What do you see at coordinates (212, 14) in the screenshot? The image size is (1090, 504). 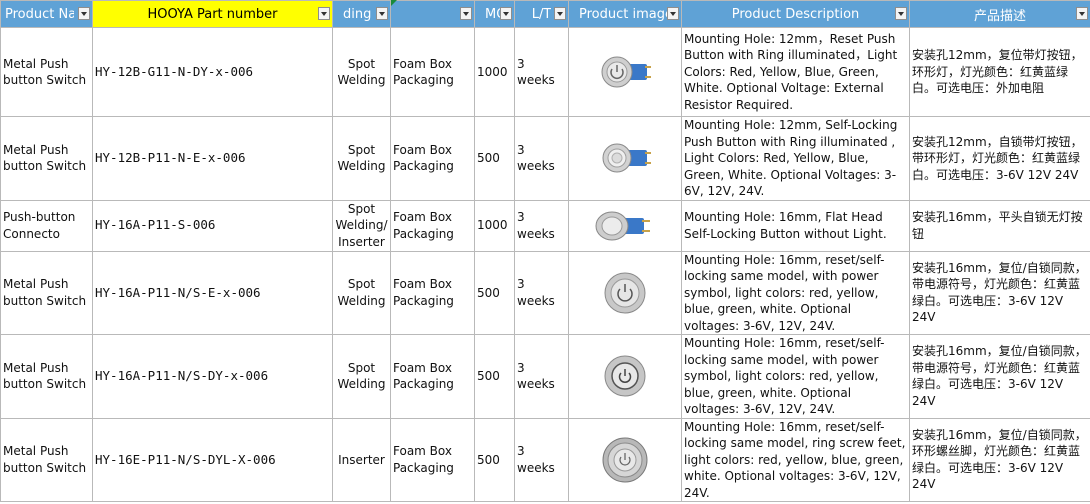 I see `header-part-number: HOOYA Part number` at bounding box center [212, 14].